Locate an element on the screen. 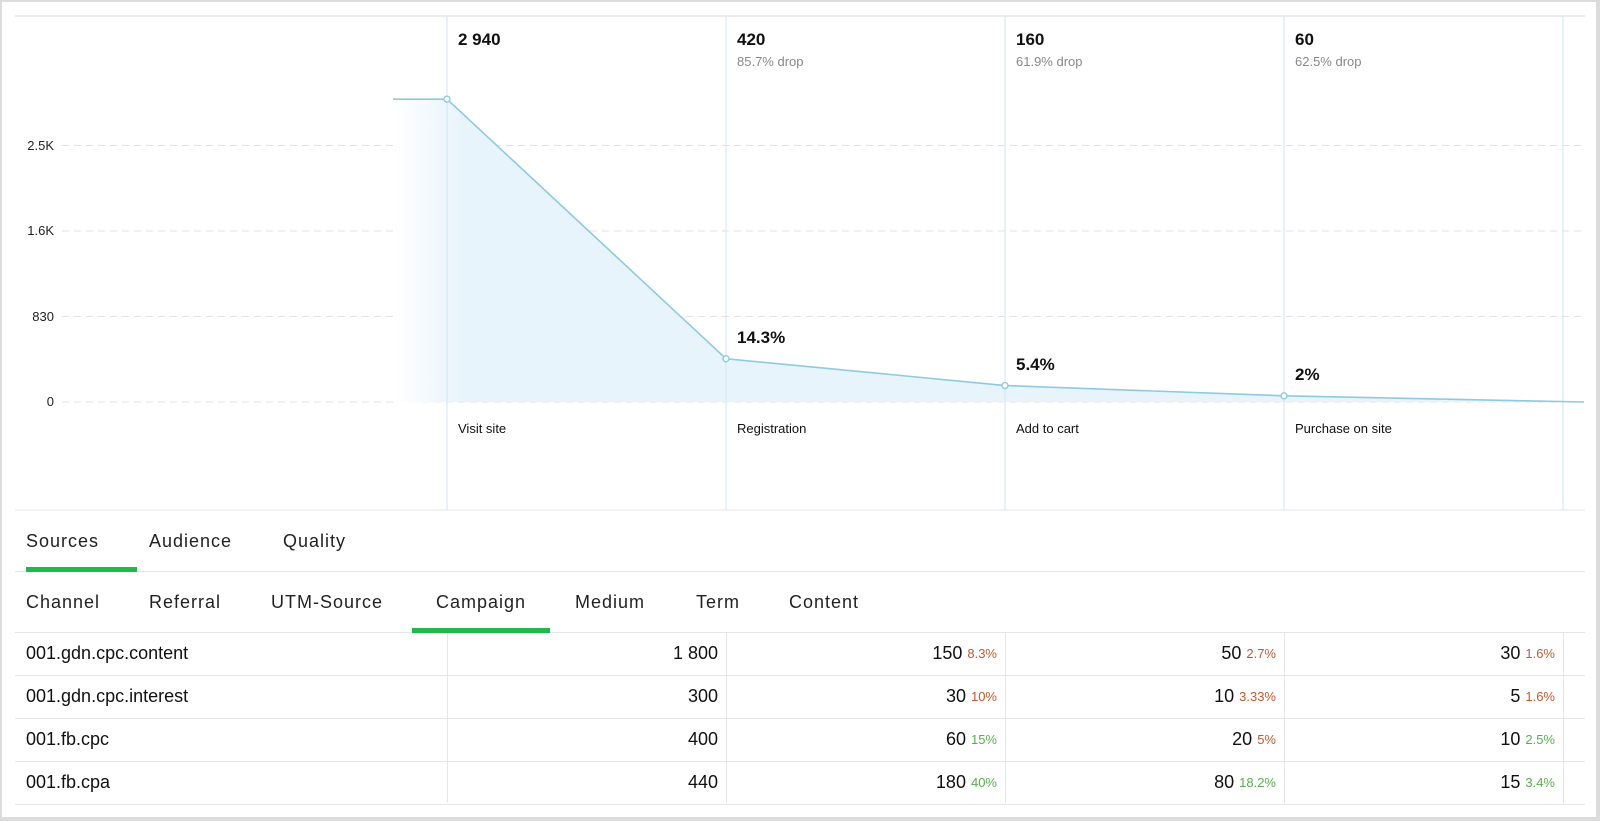 The image size is (1600, 821). report-tabs: Sources Audience Quality is located at coordinates (800, 542).